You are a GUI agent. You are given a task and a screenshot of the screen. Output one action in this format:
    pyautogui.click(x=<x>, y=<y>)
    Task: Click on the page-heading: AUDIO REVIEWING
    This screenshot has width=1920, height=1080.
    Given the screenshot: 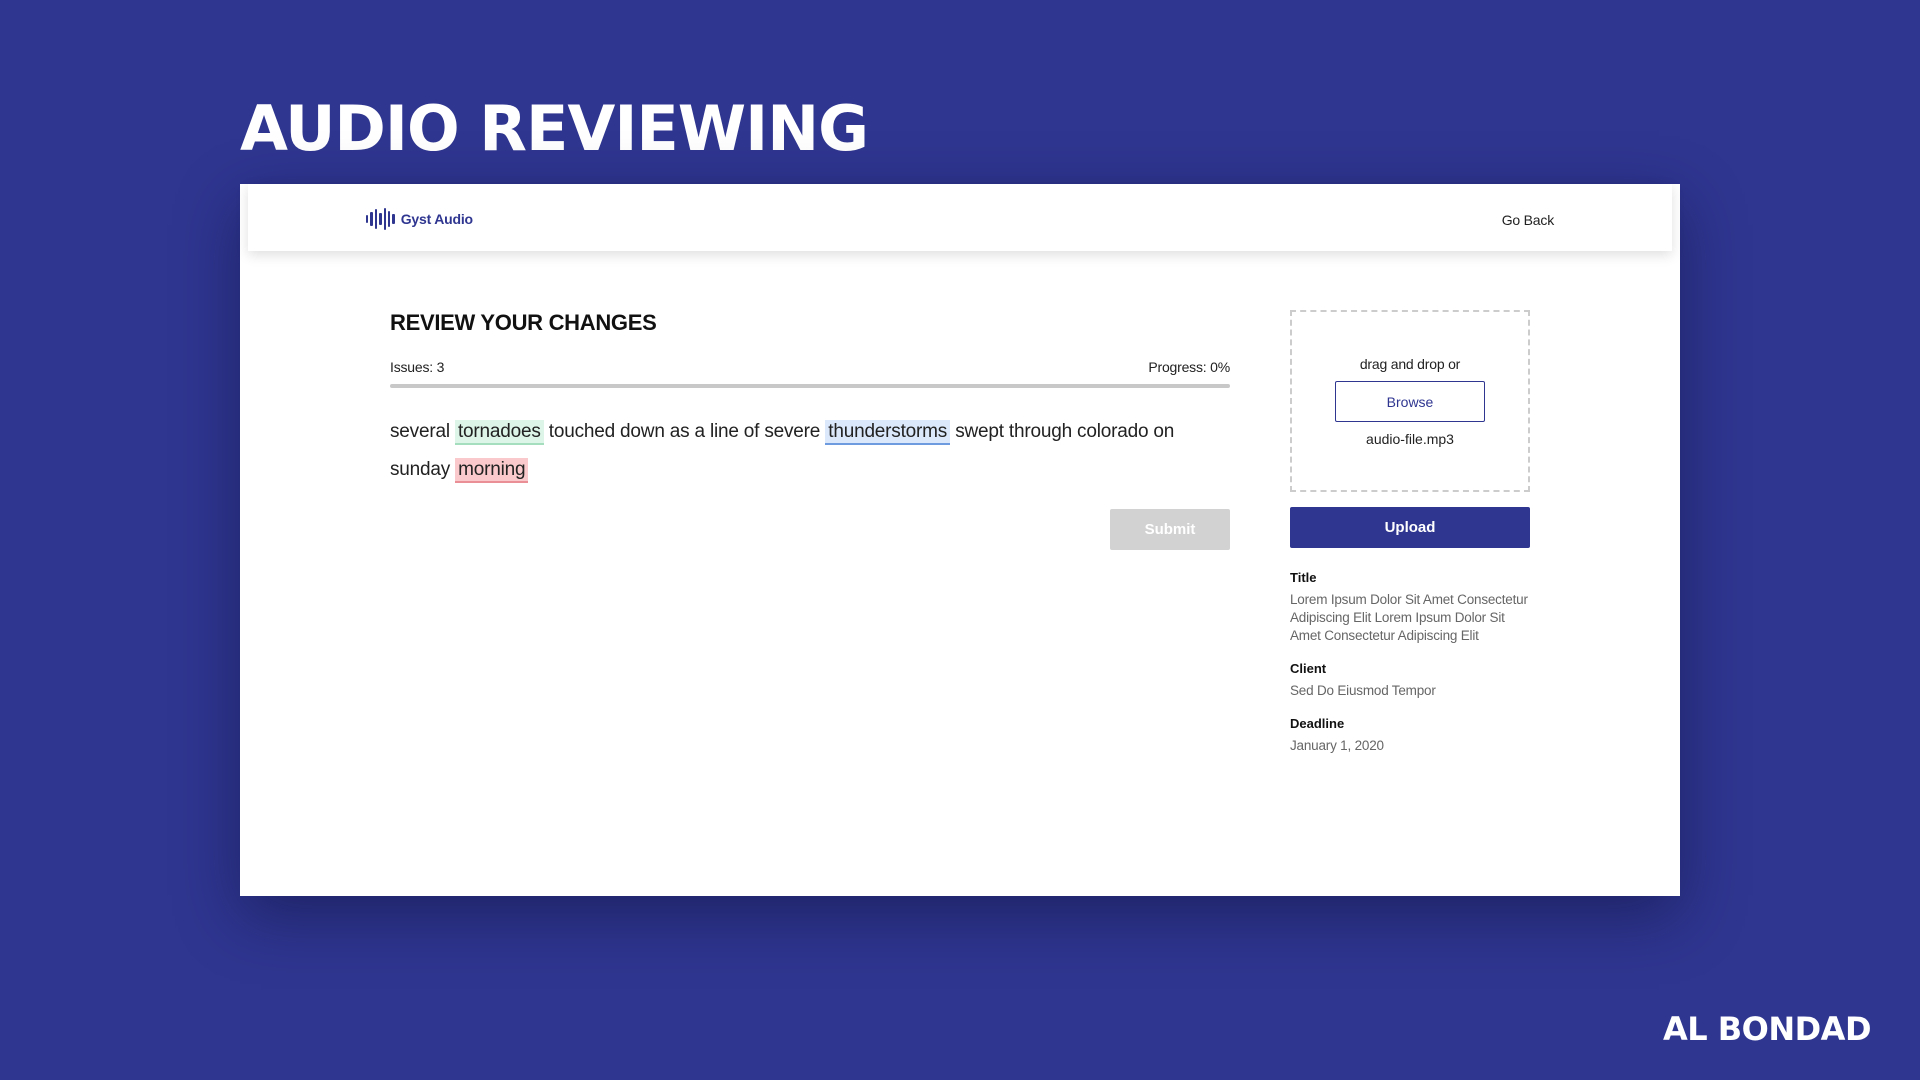 What is the action you would take?
    pyautogui.click(x=554, y=128)
    